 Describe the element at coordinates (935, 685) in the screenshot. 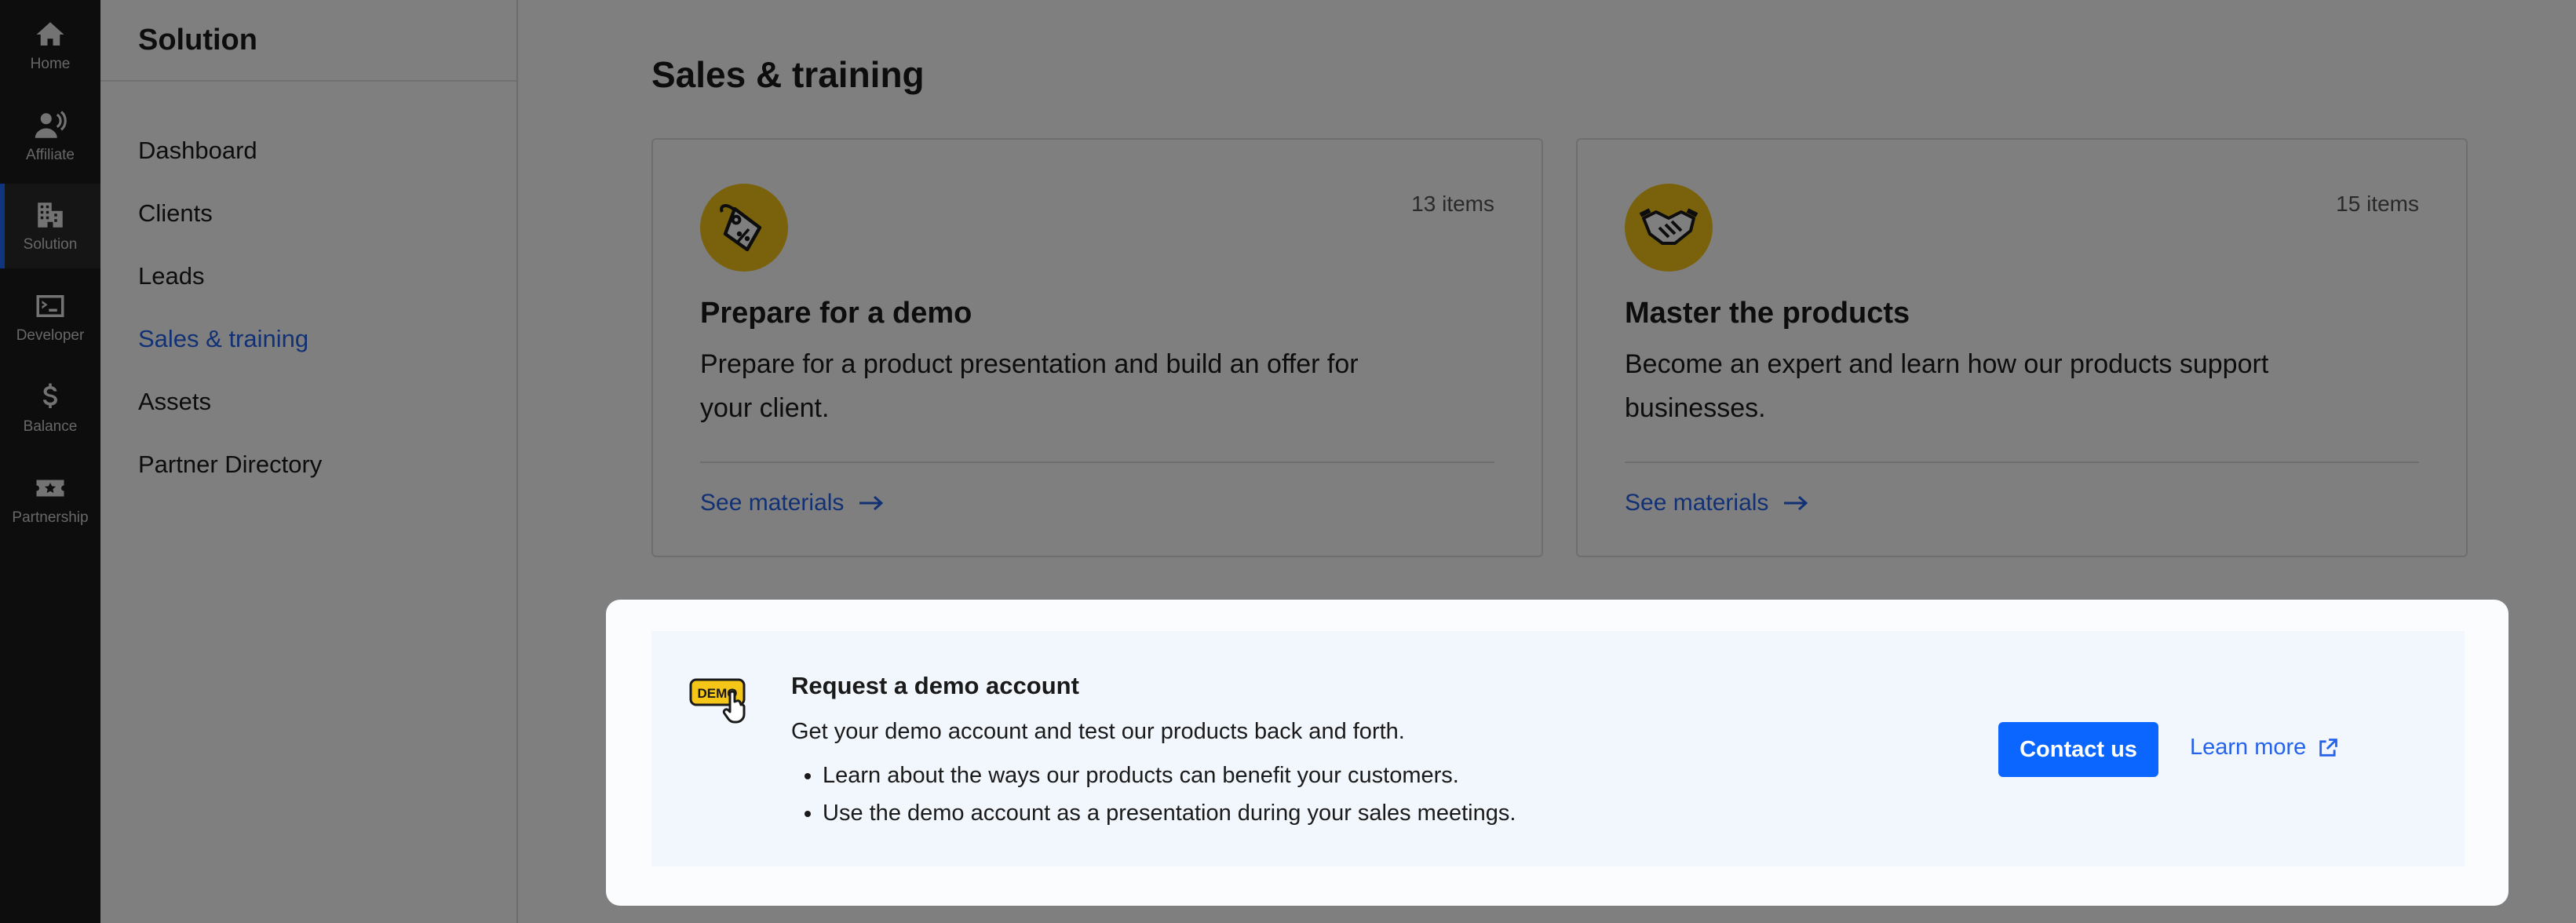

I see `banner-title: Request a demo account` at that location.